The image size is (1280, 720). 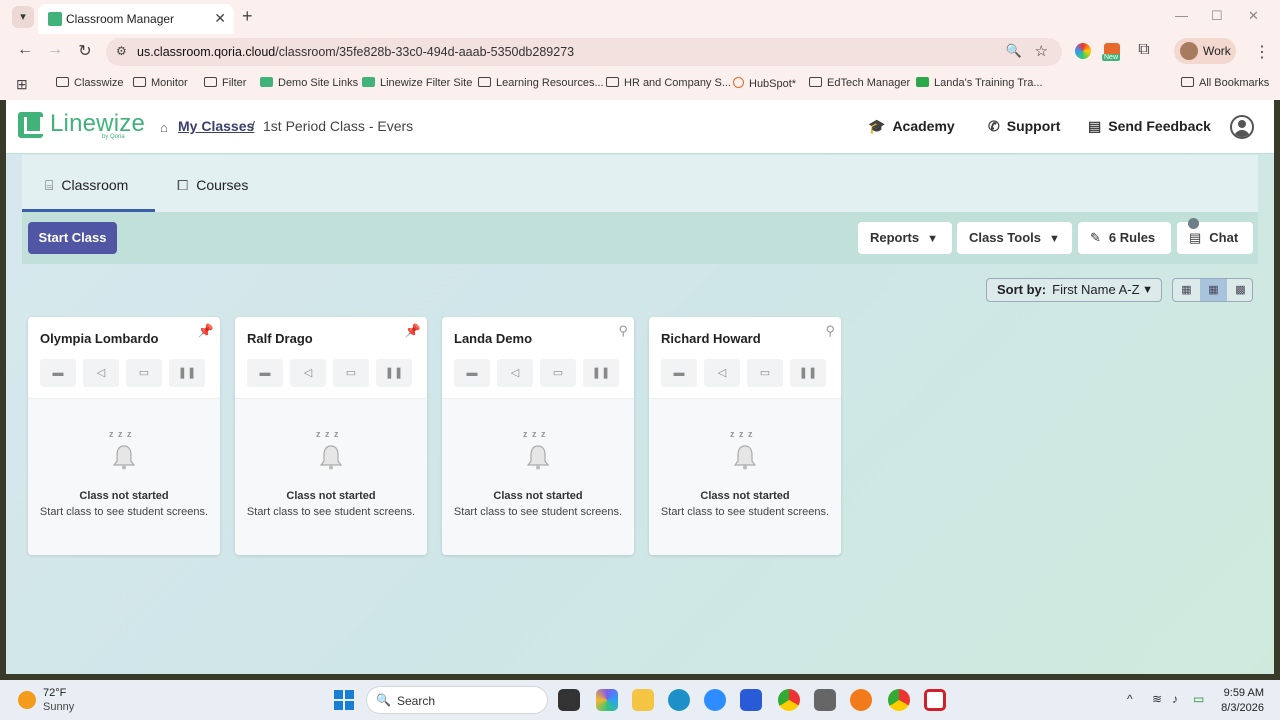 I want to click on remote-app-icon, so click(x=935, y=700).